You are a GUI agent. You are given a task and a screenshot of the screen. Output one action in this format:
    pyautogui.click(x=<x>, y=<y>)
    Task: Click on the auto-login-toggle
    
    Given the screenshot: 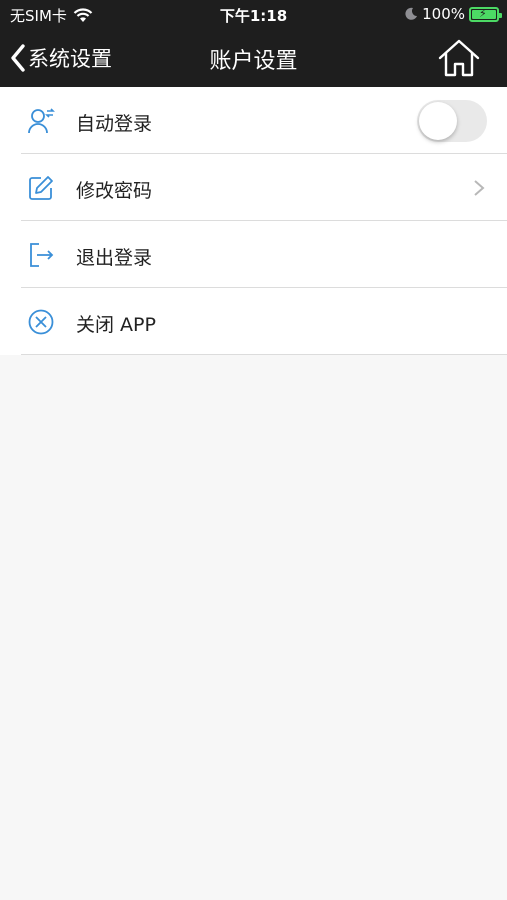 What is the action you would take?
    pyautogui.click(x=452, y=121)
    